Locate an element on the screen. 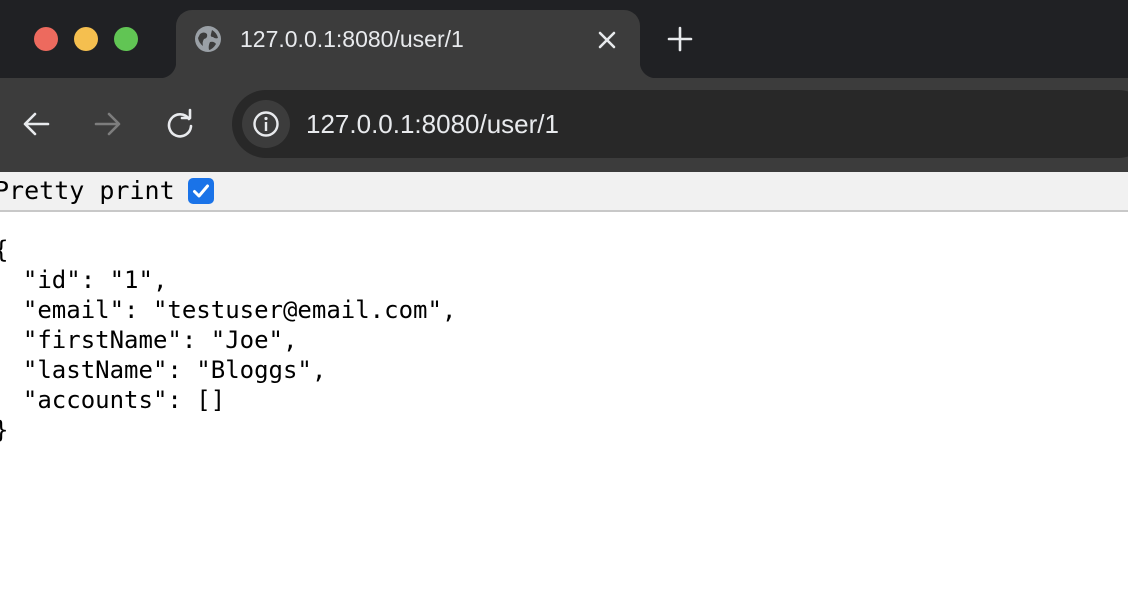 The image size is (1128, 608). address-bar: 127.0.0.1:8080/user/1 is located at coordinates (680, 124).